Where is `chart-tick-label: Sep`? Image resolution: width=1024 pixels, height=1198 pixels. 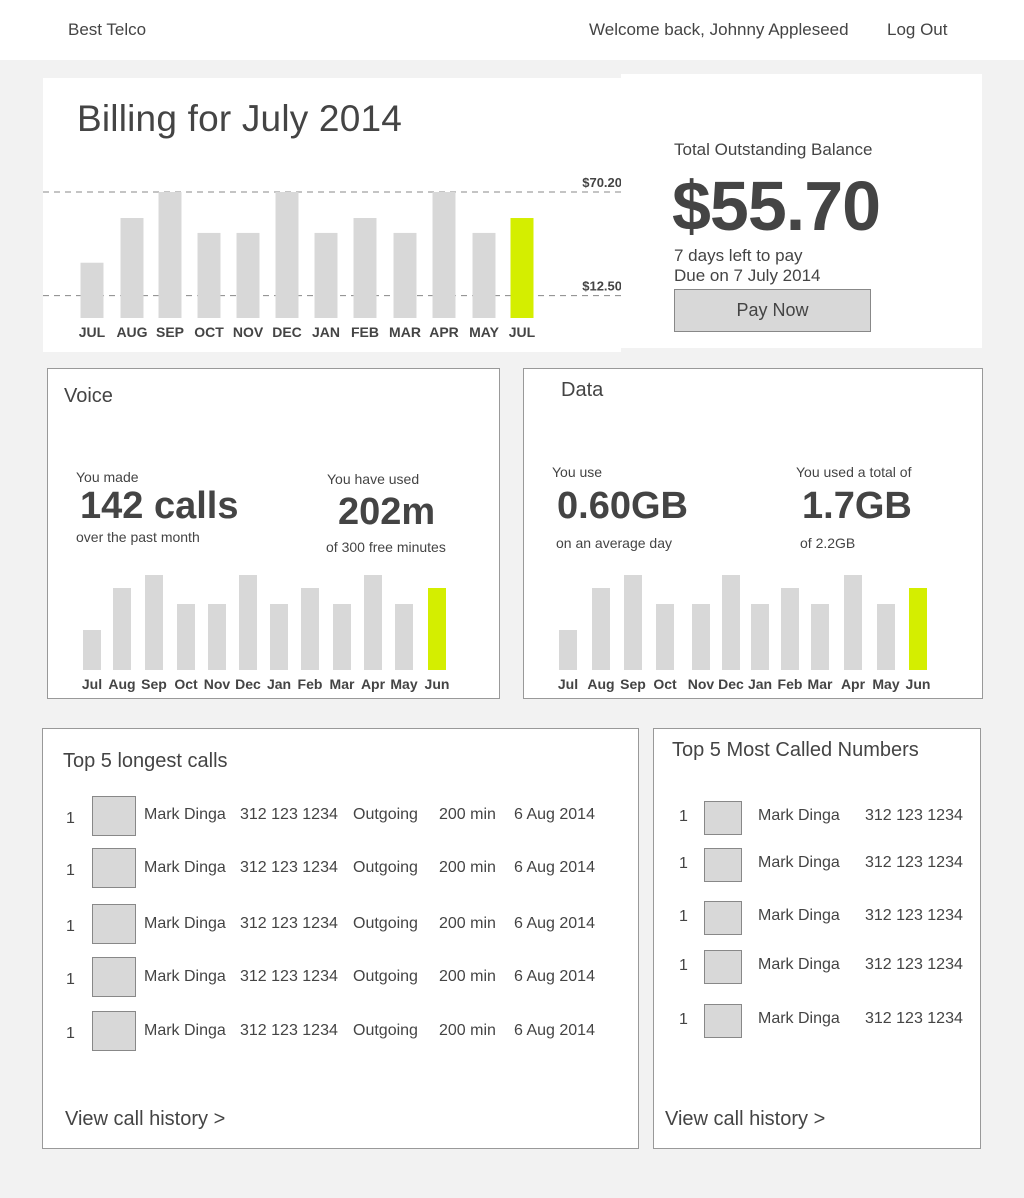
chart-tick-label: Sep is located at coordinates (633, 684).